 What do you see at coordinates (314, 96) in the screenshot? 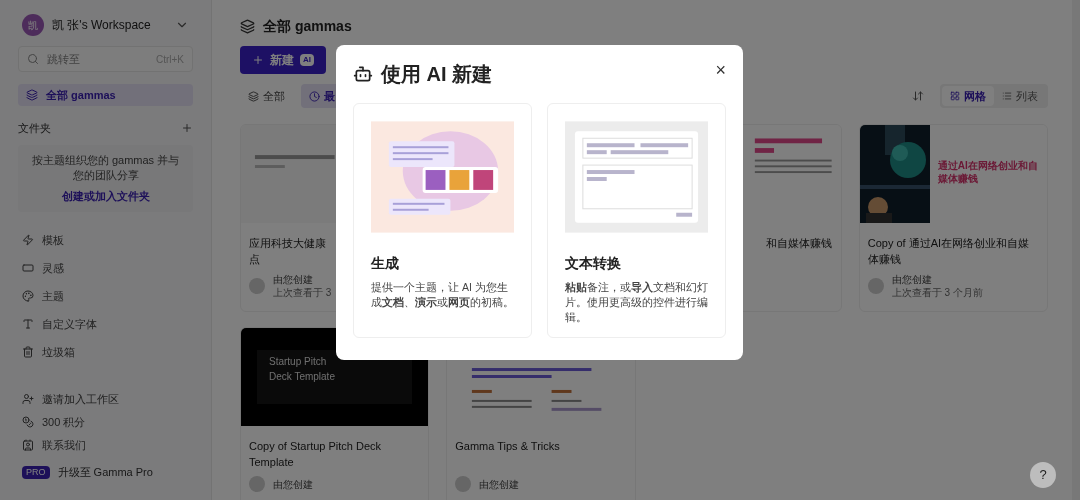
I see `clock-icon` at bounding box center [314, 96].